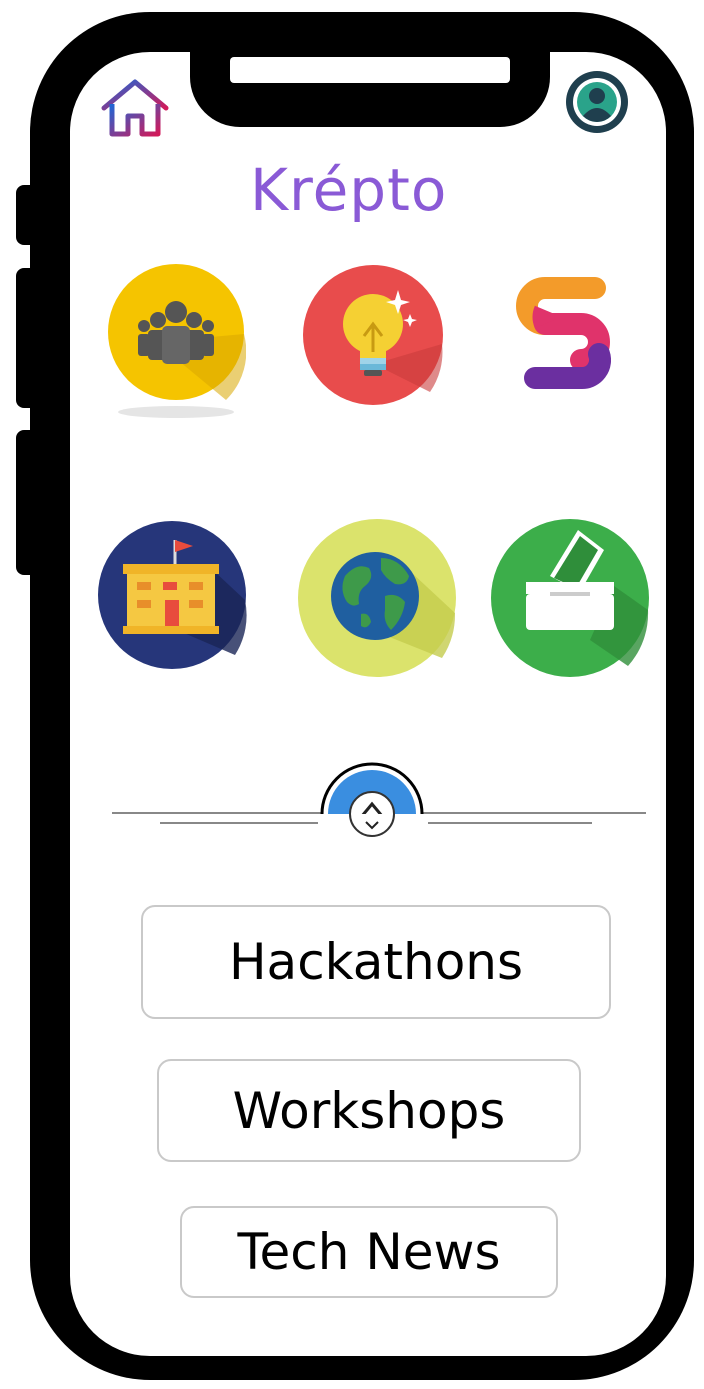  I want to click on idea-icon, so click(373, 335).